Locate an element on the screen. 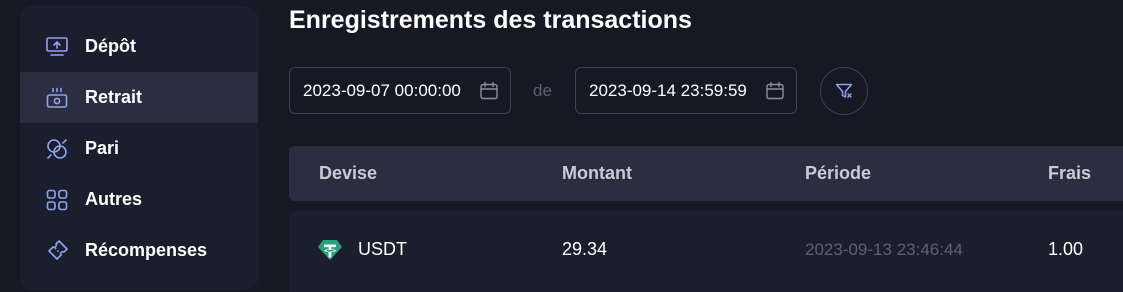 This screenshot has width=1123, height=292. filter-icon is located at coordinates (844, 90).